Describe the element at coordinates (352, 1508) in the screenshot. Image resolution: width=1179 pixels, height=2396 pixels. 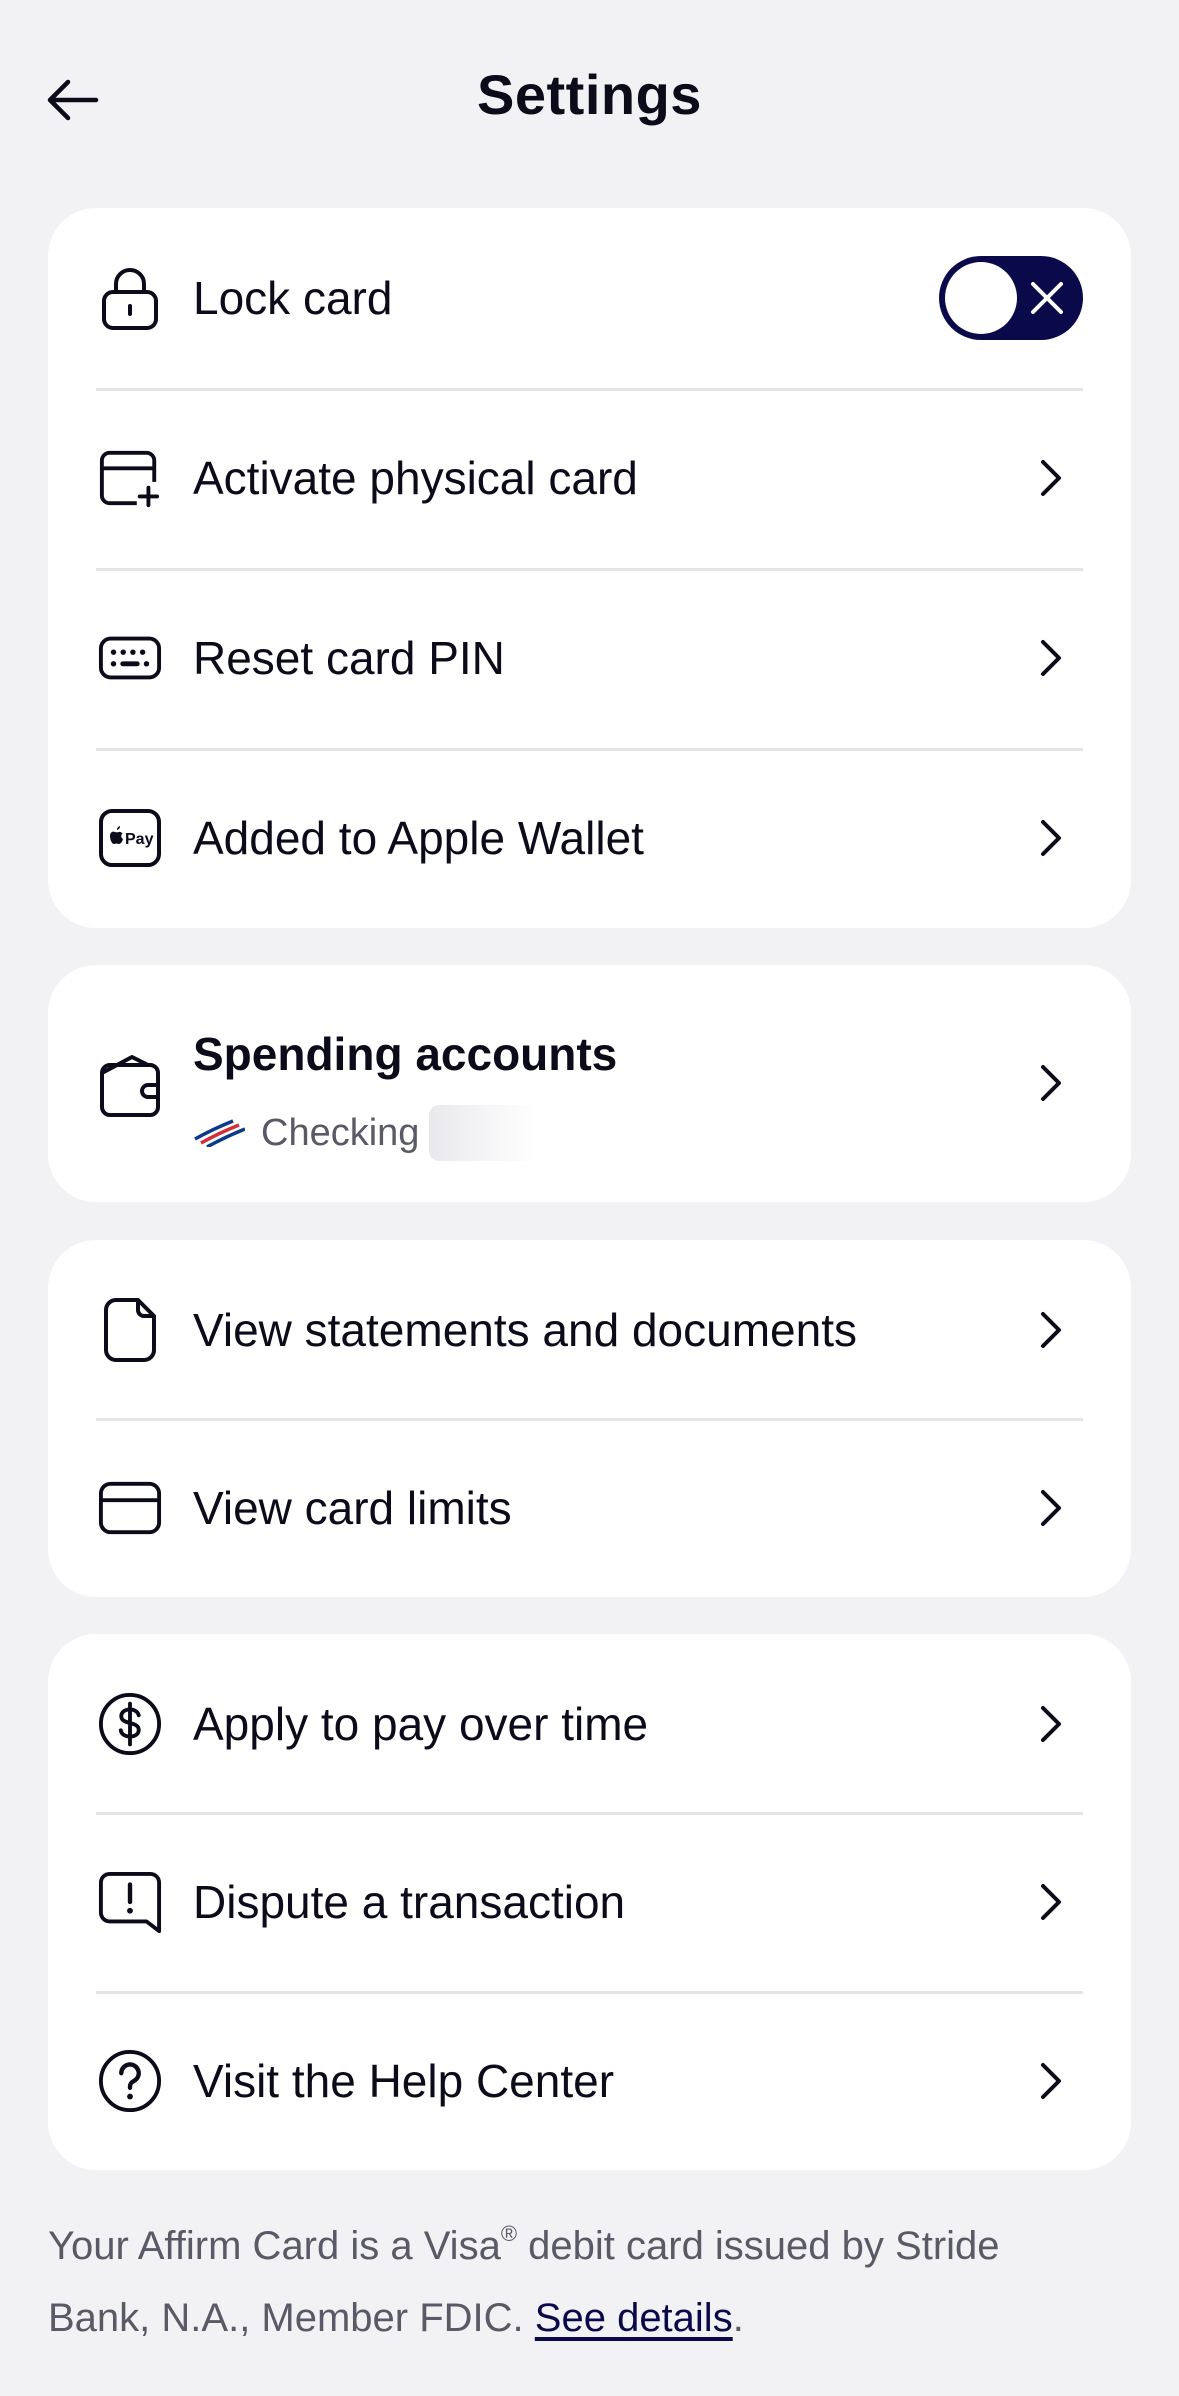
I see `view-card-limits-label: View card limits` at that location.